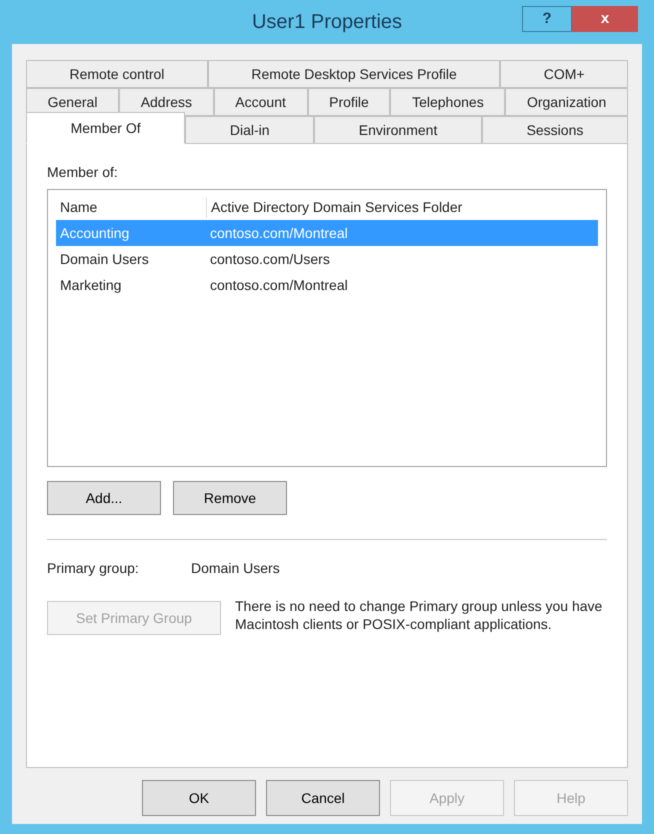 This screenshot has height=834, width=654. I want to click on primary-group-value: Domain Users, so click(235, 568).